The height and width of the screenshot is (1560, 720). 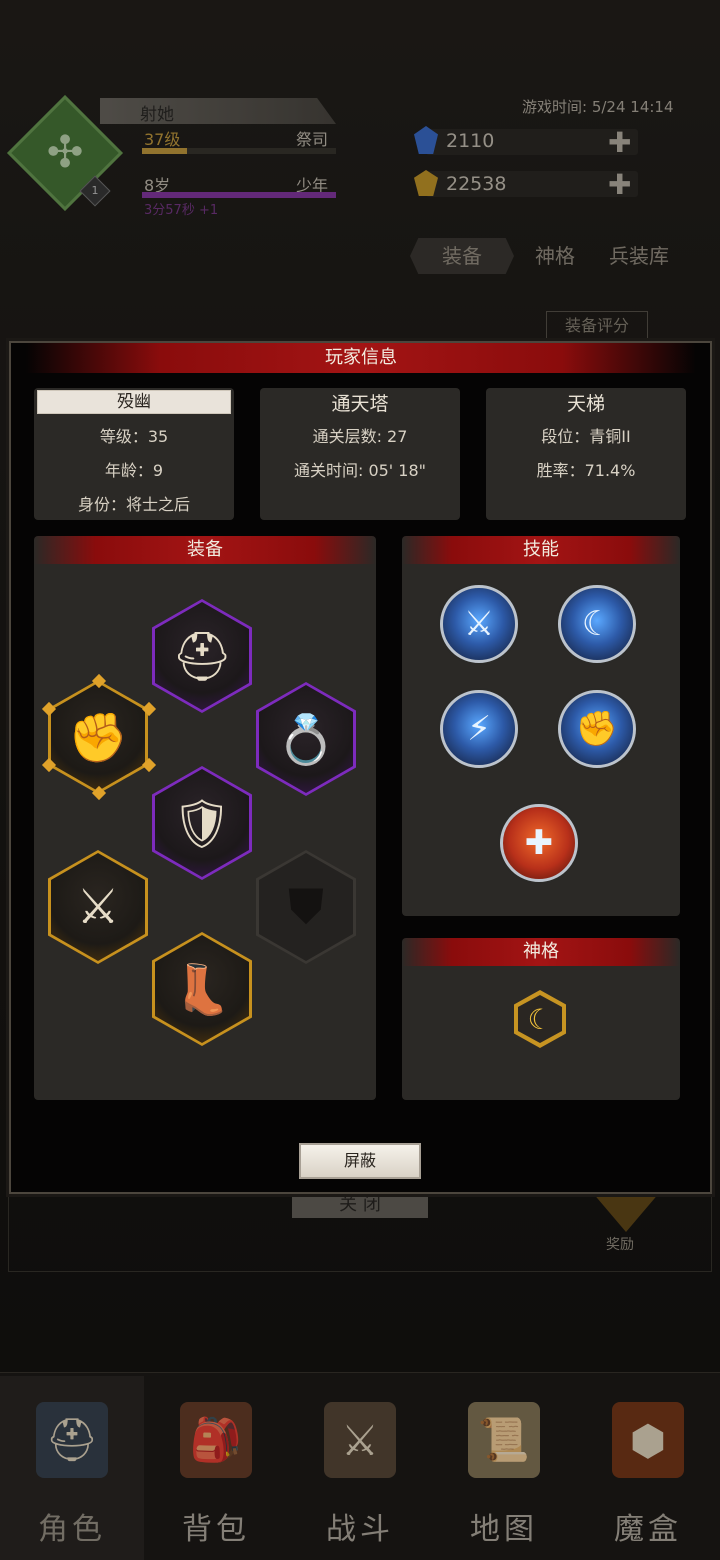 What do you see at coordinates (597, 729) in the screenshot?
I see `fist-strike-icon: ✊` at bounding box center [597, 729].